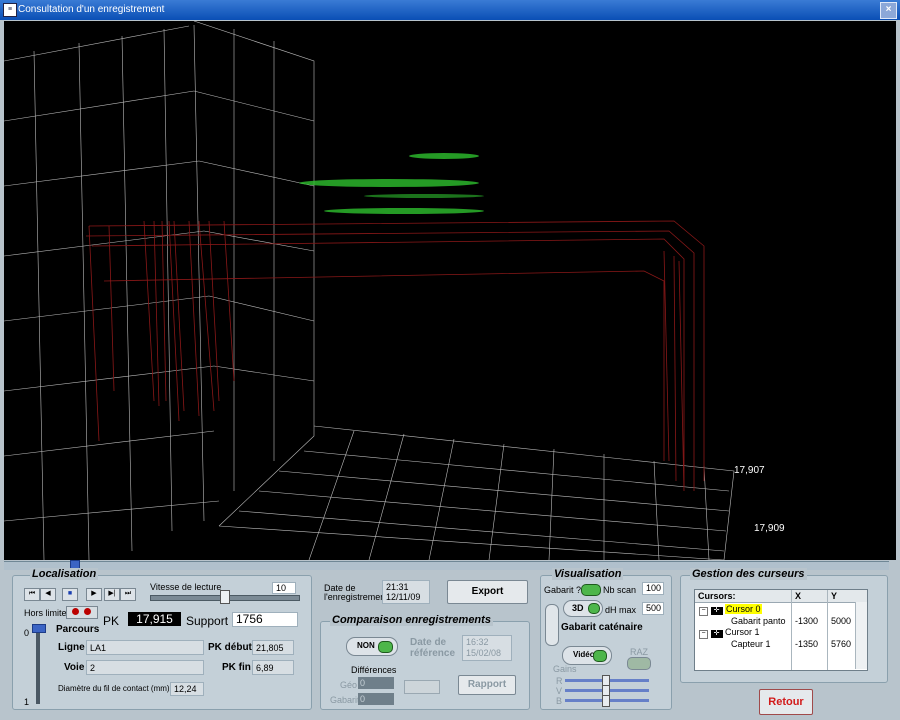 The image size is (900, 720). Describe the element at coordinates (265, 619) in the screenshot. I see `support-field: 1756` at that location.